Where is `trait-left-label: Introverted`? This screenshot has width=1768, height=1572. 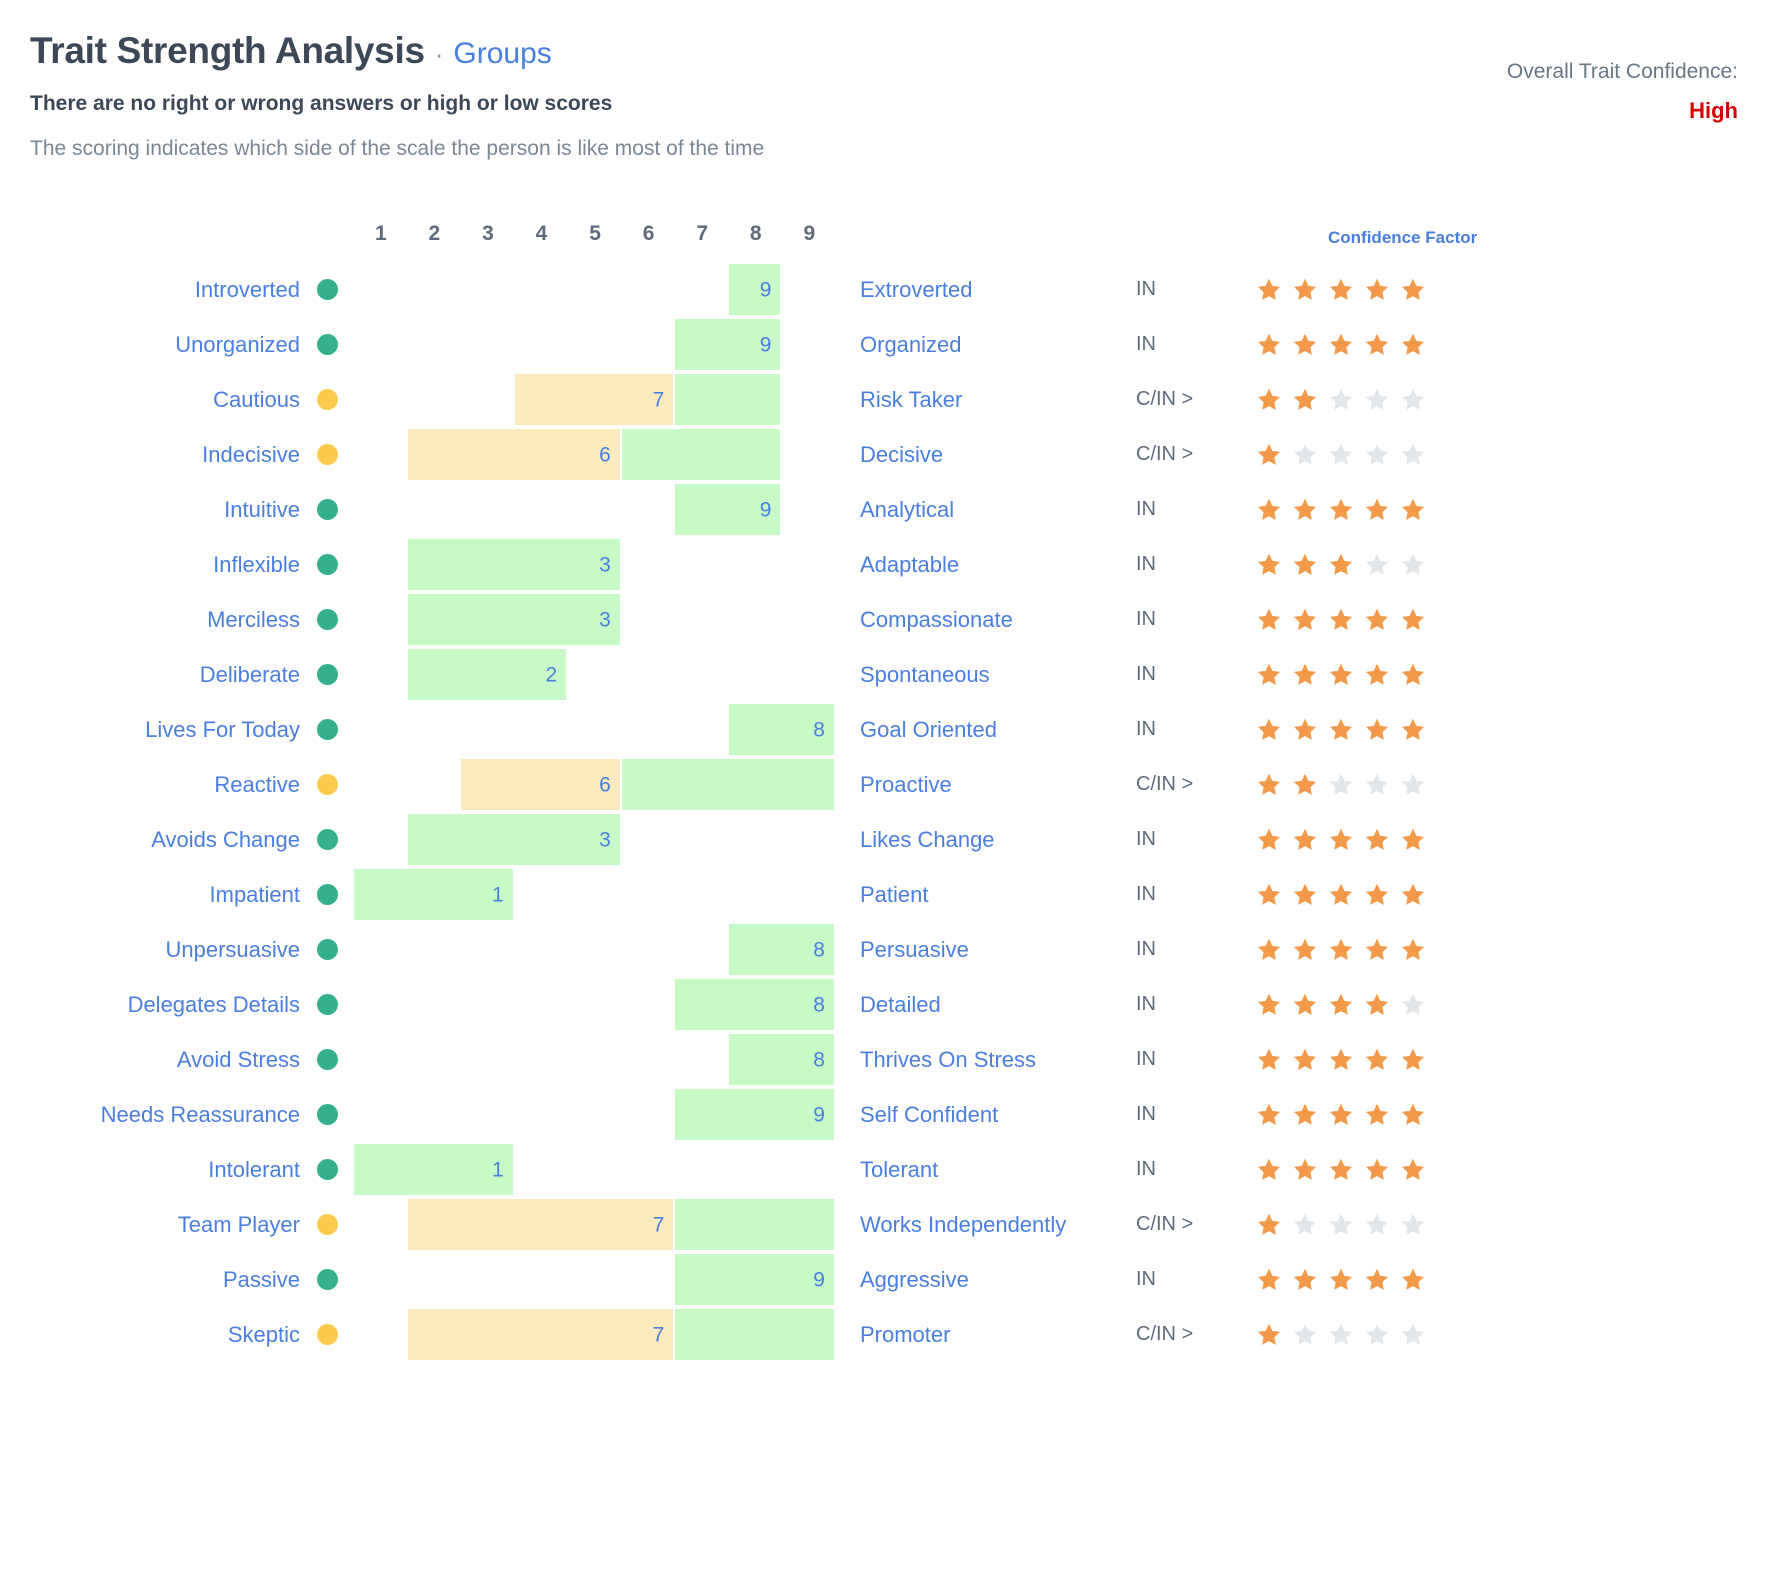
trait-left-label: Introverted is located at coordinates (150, 290).